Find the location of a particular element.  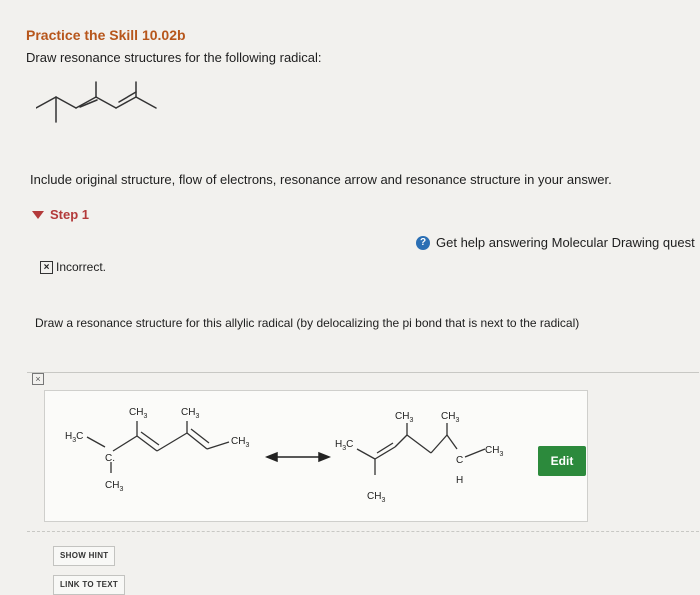

right-structure-bonds is located at coordinates (421, 449).